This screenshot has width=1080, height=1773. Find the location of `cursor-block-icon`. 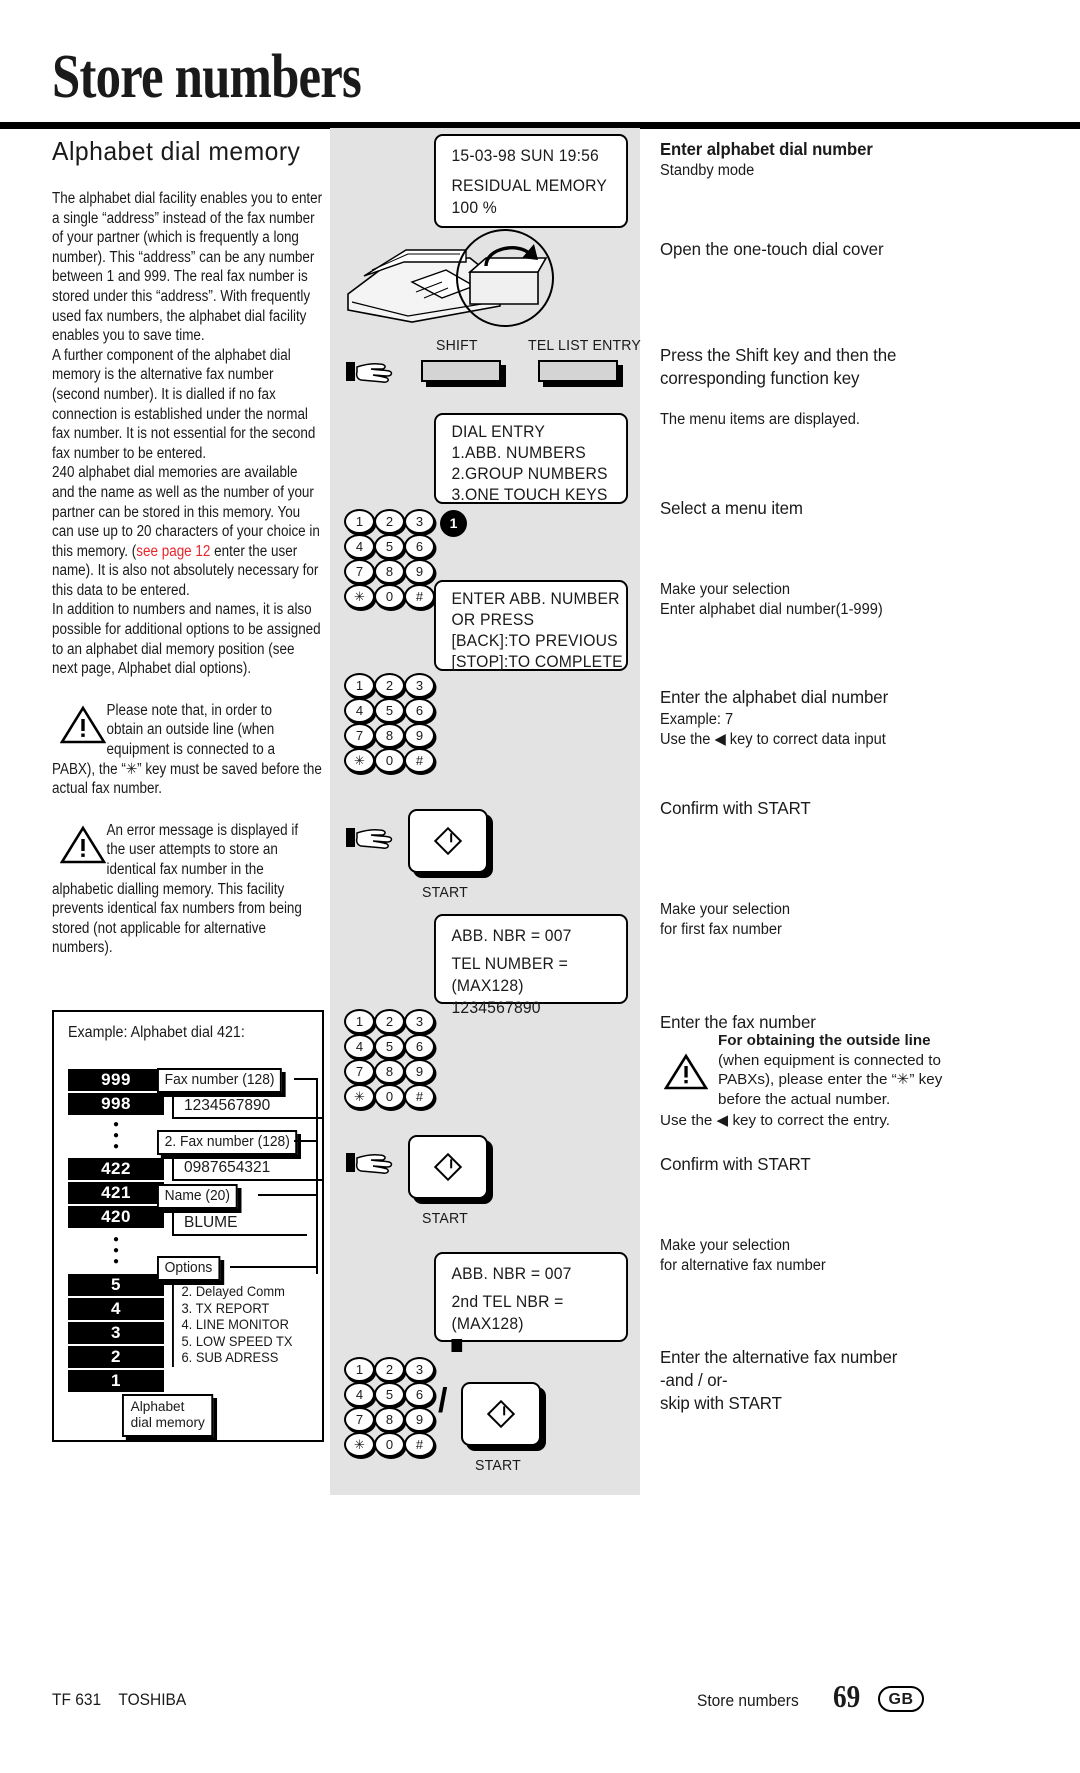

cursor-block-icon is located at coordinates (457, 1345).